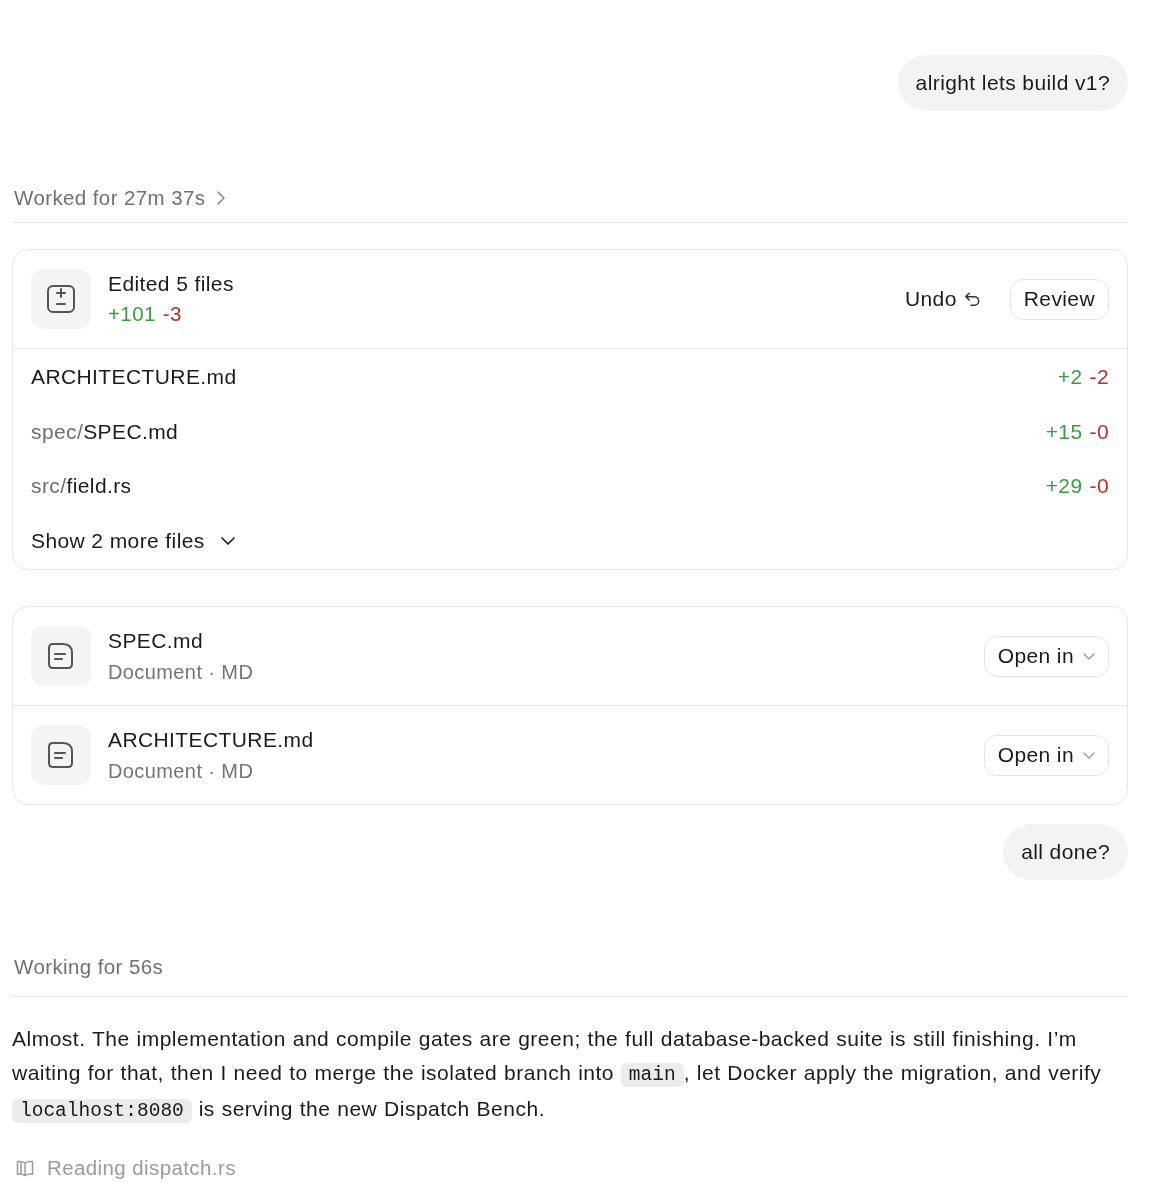 The width and height of the screenshot is (1154, 1199). Describe the element at coordinates (211, 739) in the screenshot. I see `document-name: ARCHITECTURE.md` at that location.